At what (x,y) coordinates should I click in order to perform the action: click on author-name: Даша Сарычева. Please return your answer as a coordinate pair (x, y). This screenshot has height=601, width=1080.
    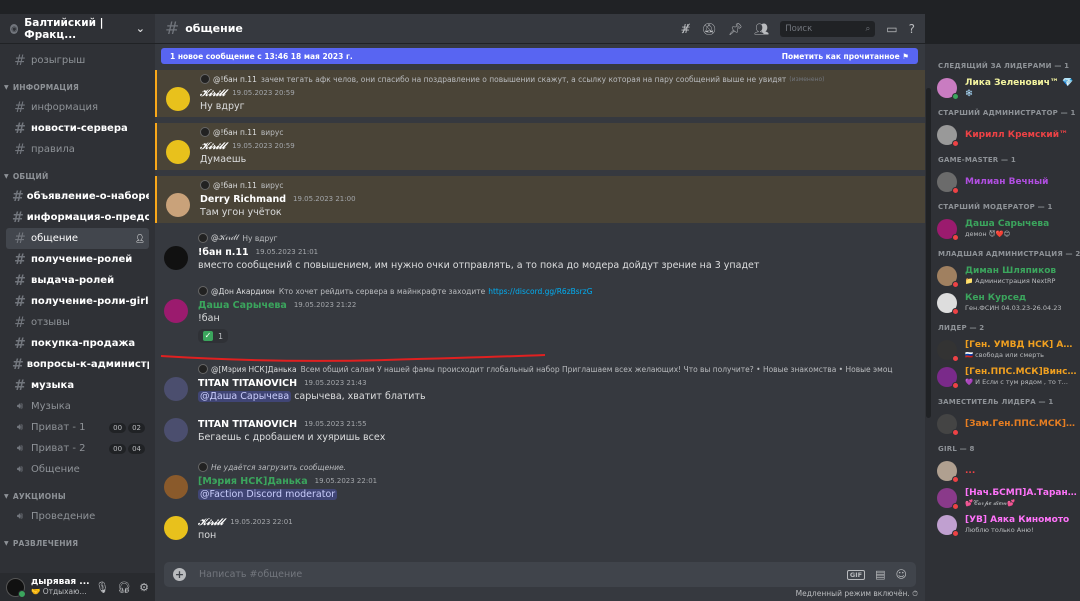
    Looking at the image, I should click on (242, 305).